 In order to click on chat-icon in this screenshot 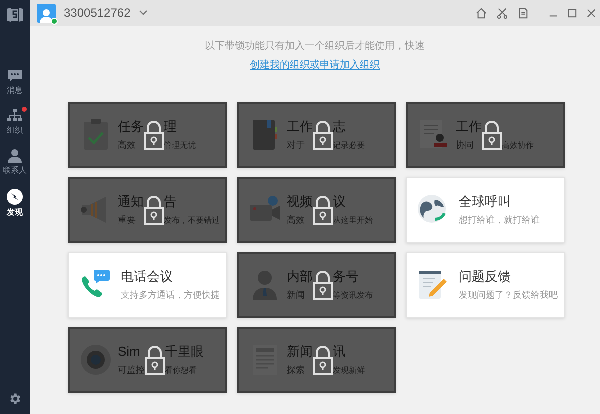, I will do `click(15, 76)`.